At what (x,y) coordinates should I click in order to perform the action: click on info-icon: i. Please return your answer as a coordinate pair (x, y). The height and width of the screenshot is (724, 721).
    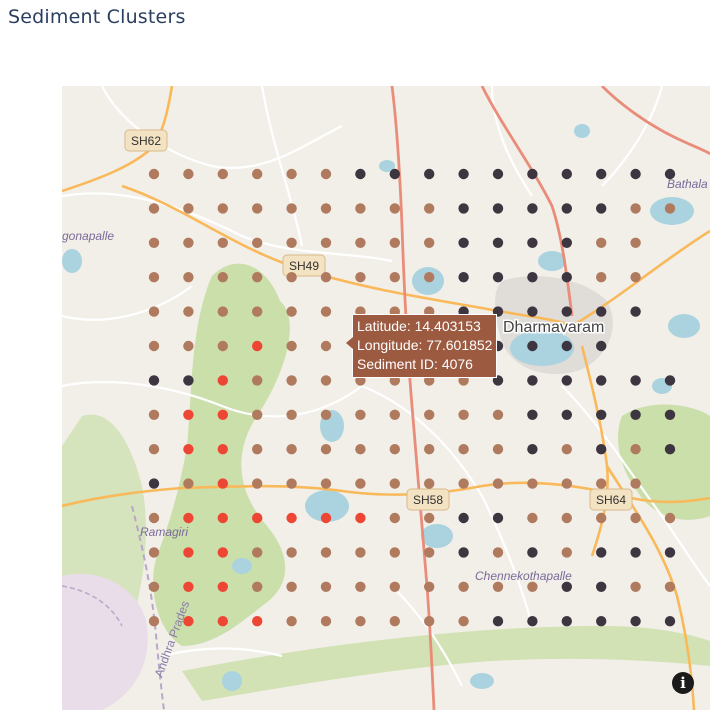
    Looking at the image, I should click on (683, 683).